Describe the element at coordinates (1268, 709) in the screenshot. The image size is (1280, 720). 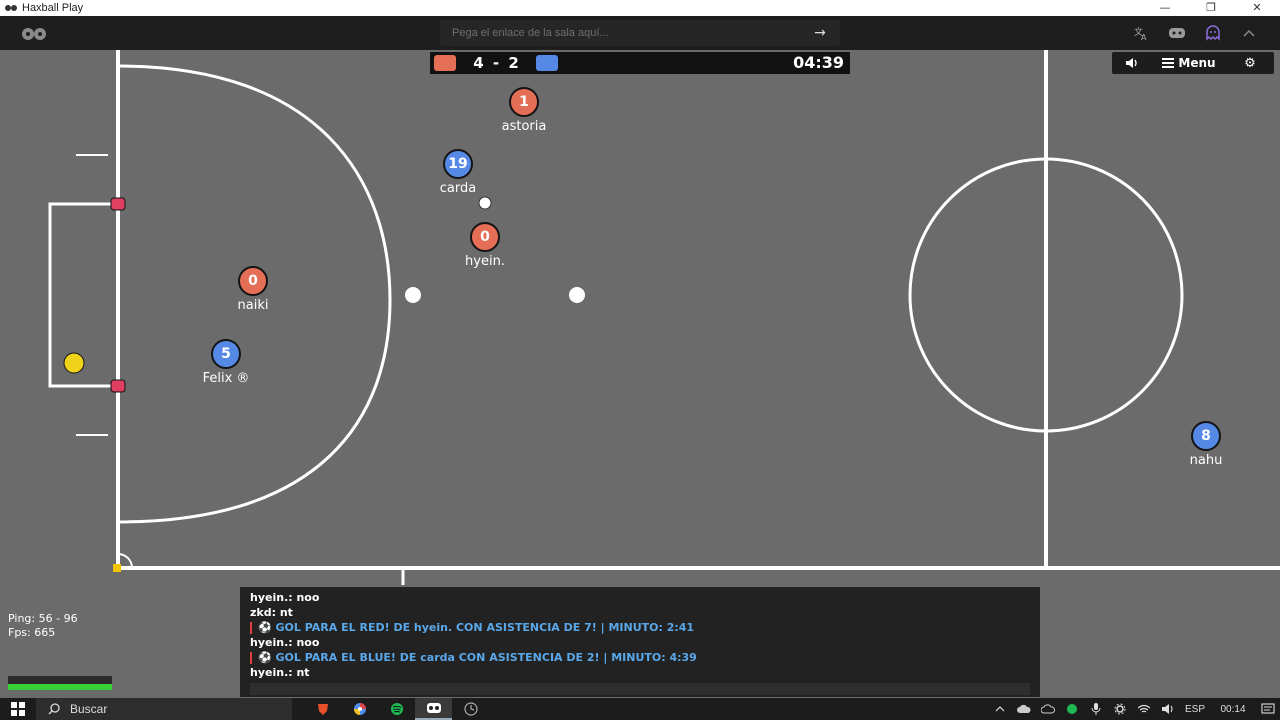
I see `notifications-icon` at that location.